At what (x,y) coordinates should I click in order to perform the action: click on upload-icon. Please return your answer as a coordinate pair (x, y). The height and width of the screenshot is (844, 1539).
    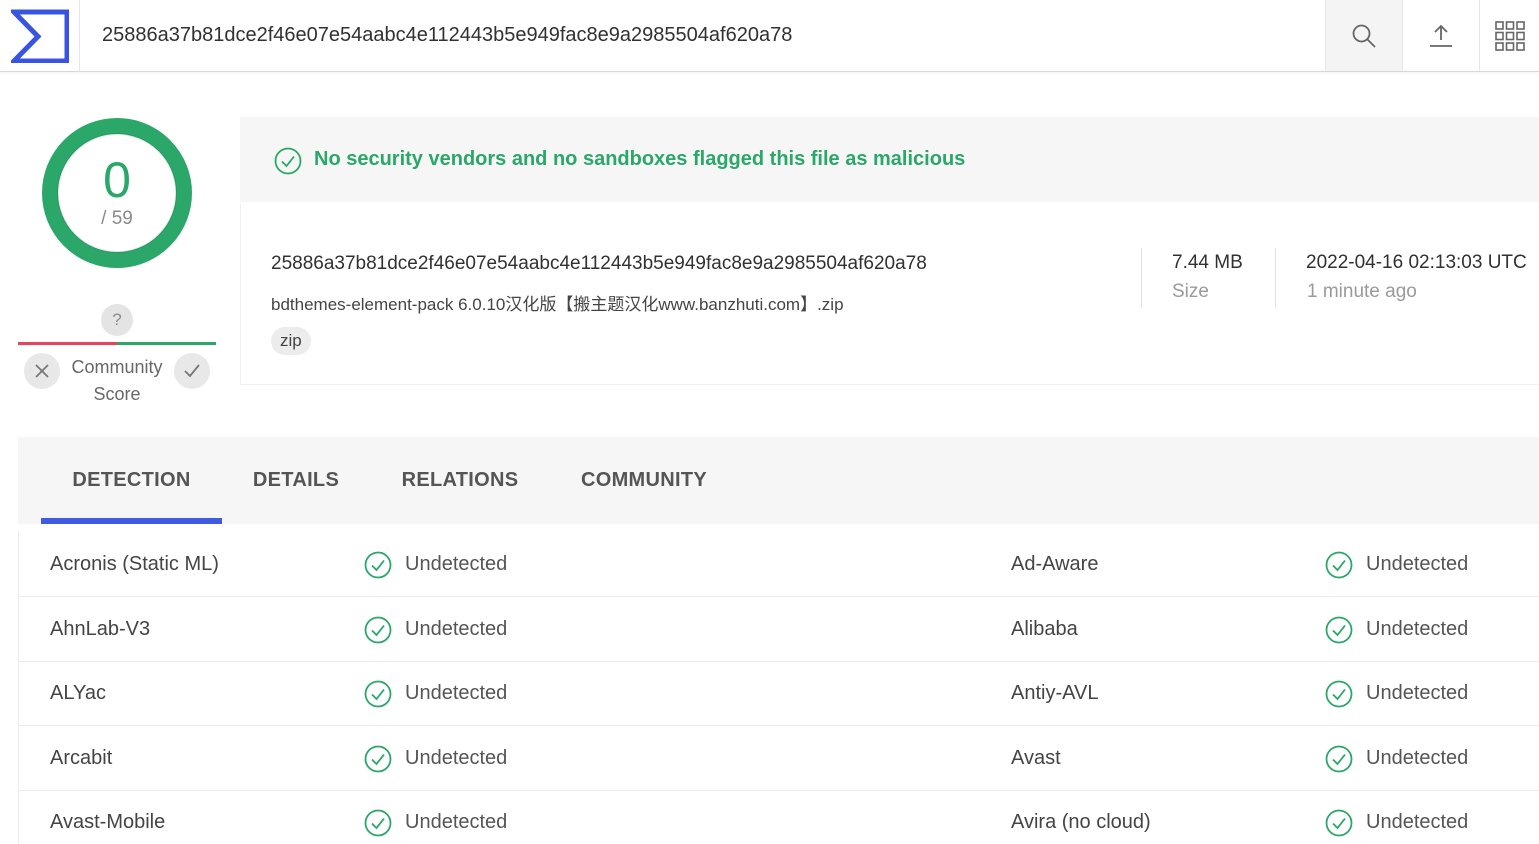
    Looking at the image, I should click on (1441, 35).